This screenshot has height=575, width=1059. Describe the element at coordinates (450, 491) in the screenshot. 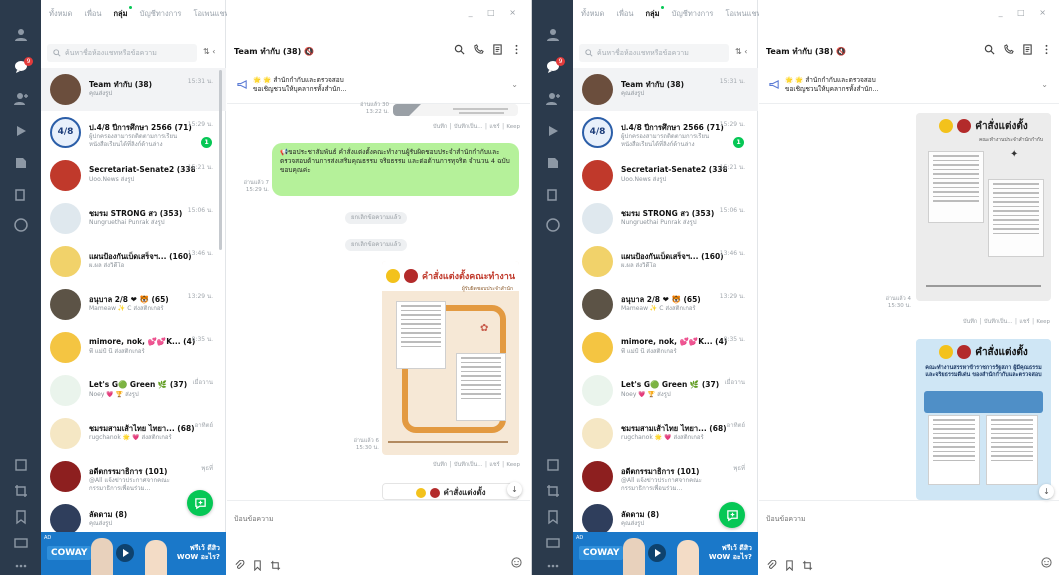

I see `image-message-partial: คำสั่งแต่งตั้ง` at that location.